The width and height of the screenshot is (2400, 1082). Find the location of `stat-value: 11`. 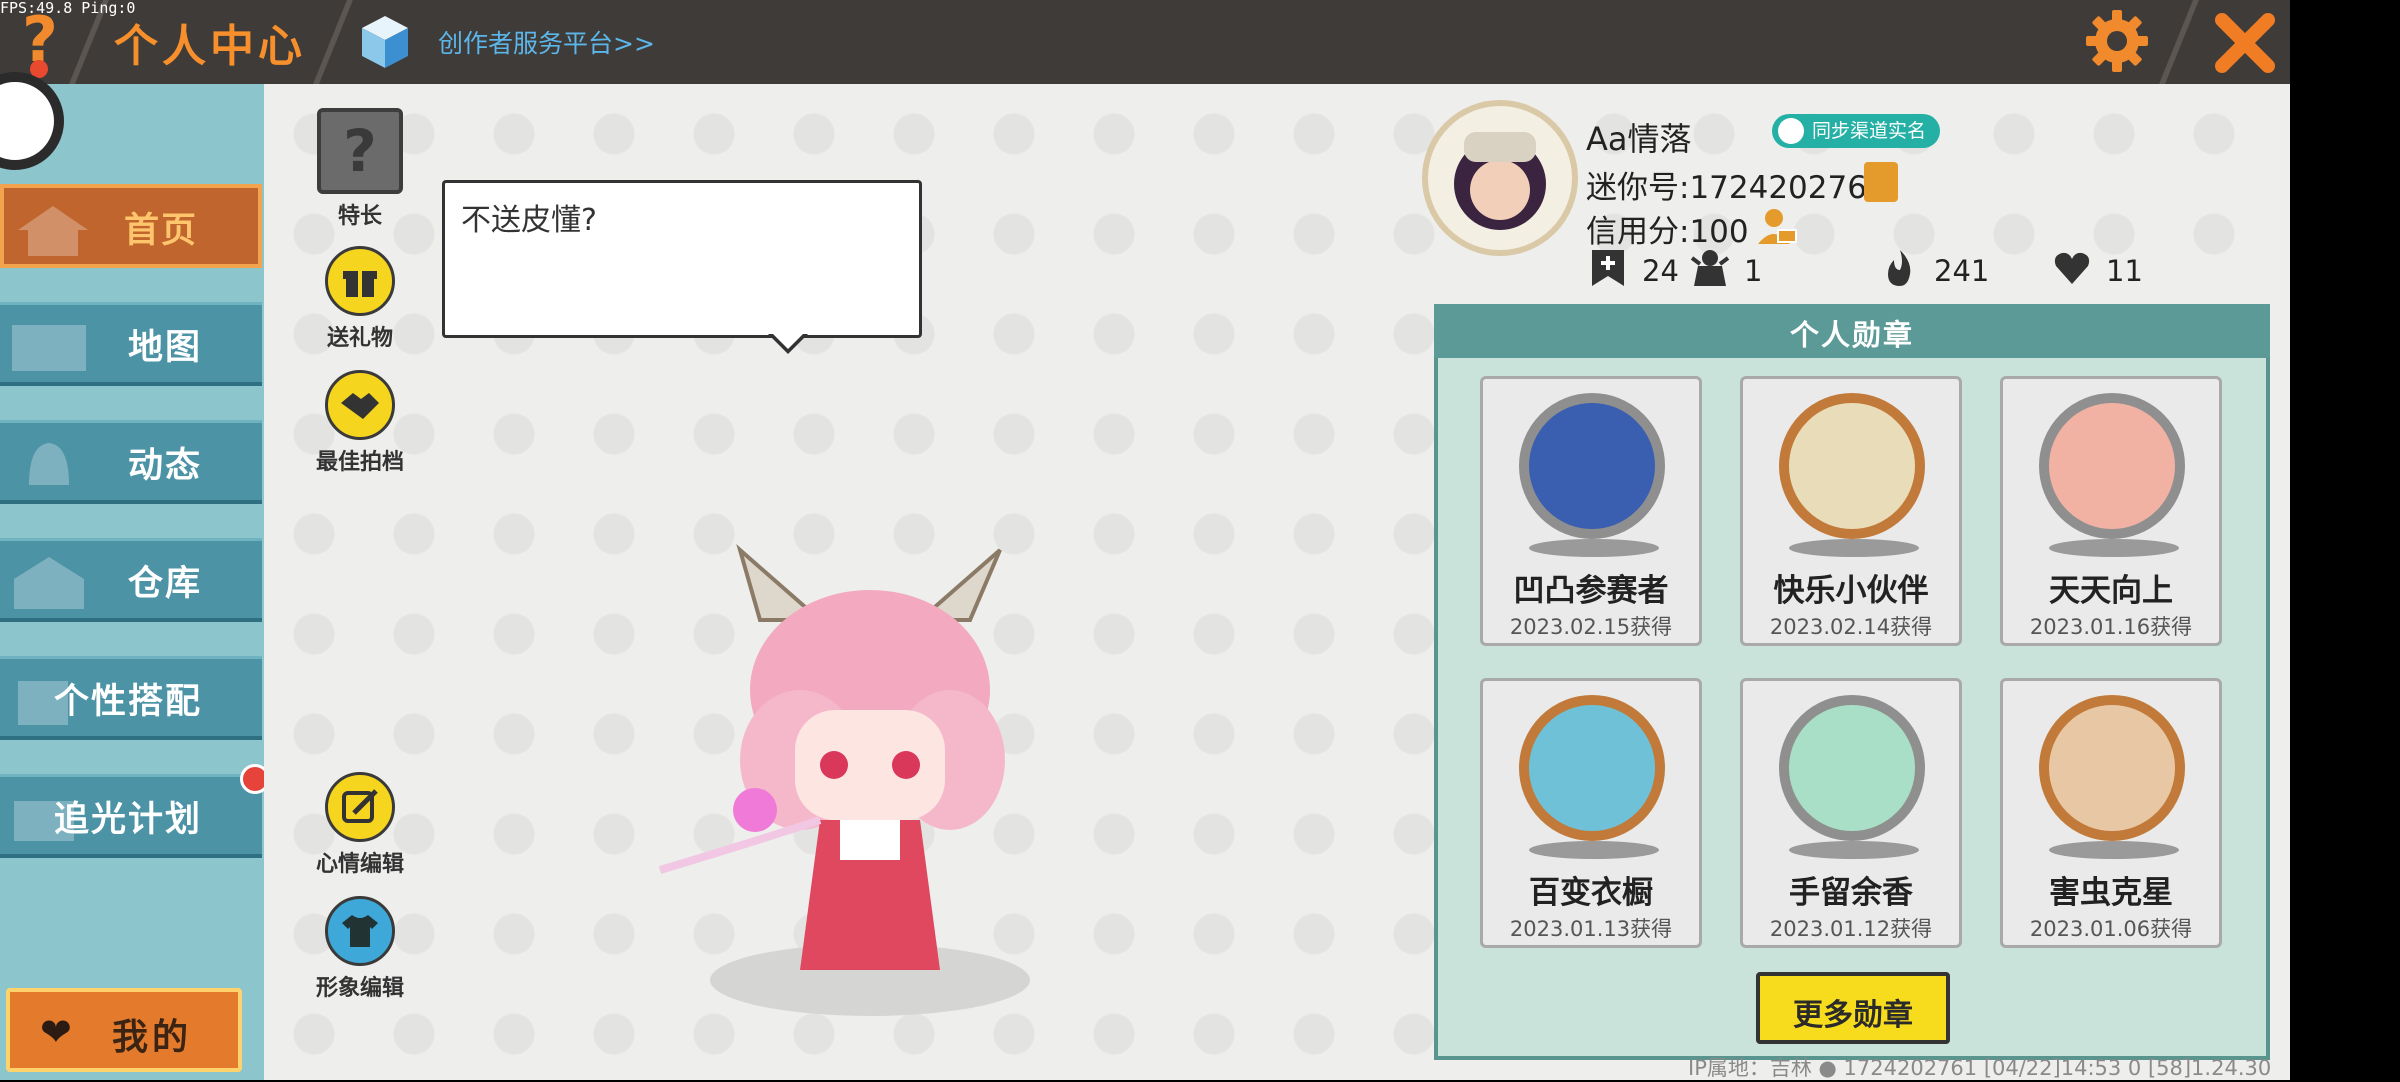

stat-value: 11 is located at coordinates (2124, 271).